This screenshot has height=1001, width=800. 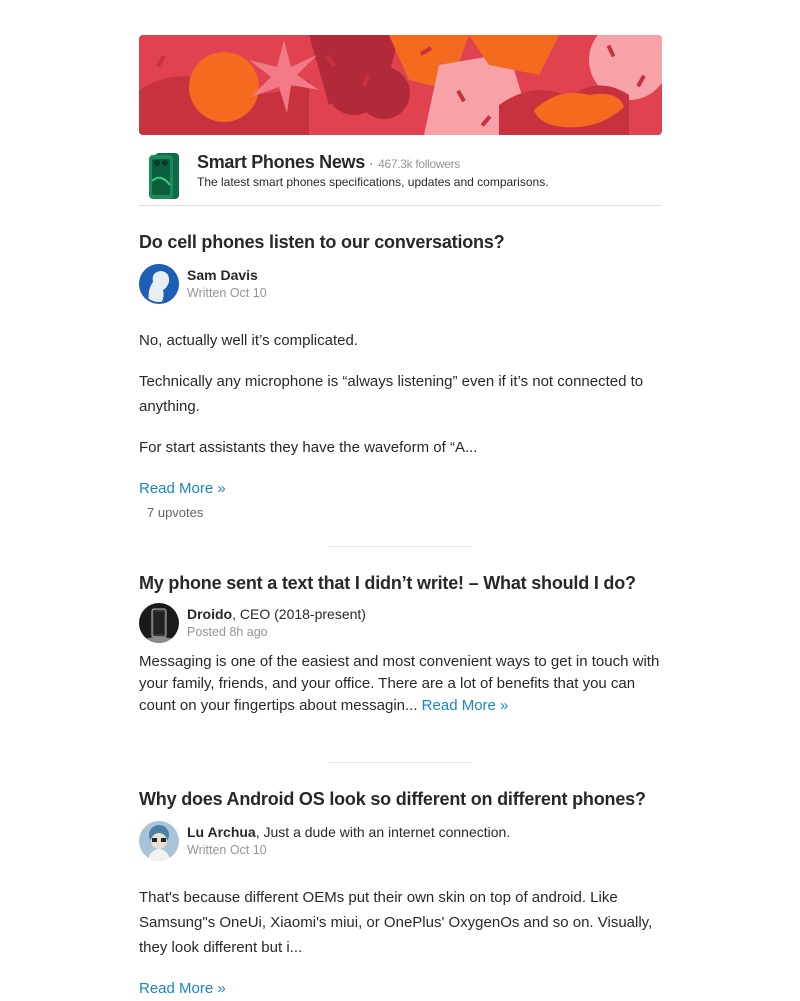 I want to click on upvote-count: 7 upvotes, so click(x=175, y=512).